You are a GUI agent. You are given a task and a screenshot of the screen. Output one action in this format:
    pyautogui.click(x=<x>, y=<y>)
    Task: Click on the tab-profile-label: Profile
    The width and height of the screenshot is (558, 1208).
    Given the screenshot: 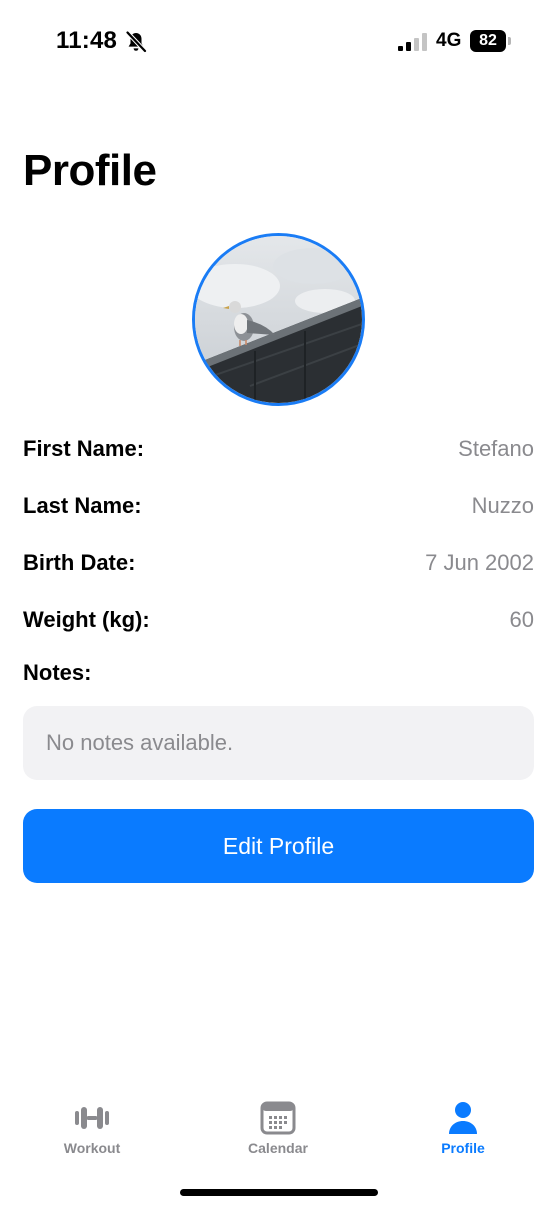 What is the action you would take?
    pyautogui.click(x=463, y=1148)
    